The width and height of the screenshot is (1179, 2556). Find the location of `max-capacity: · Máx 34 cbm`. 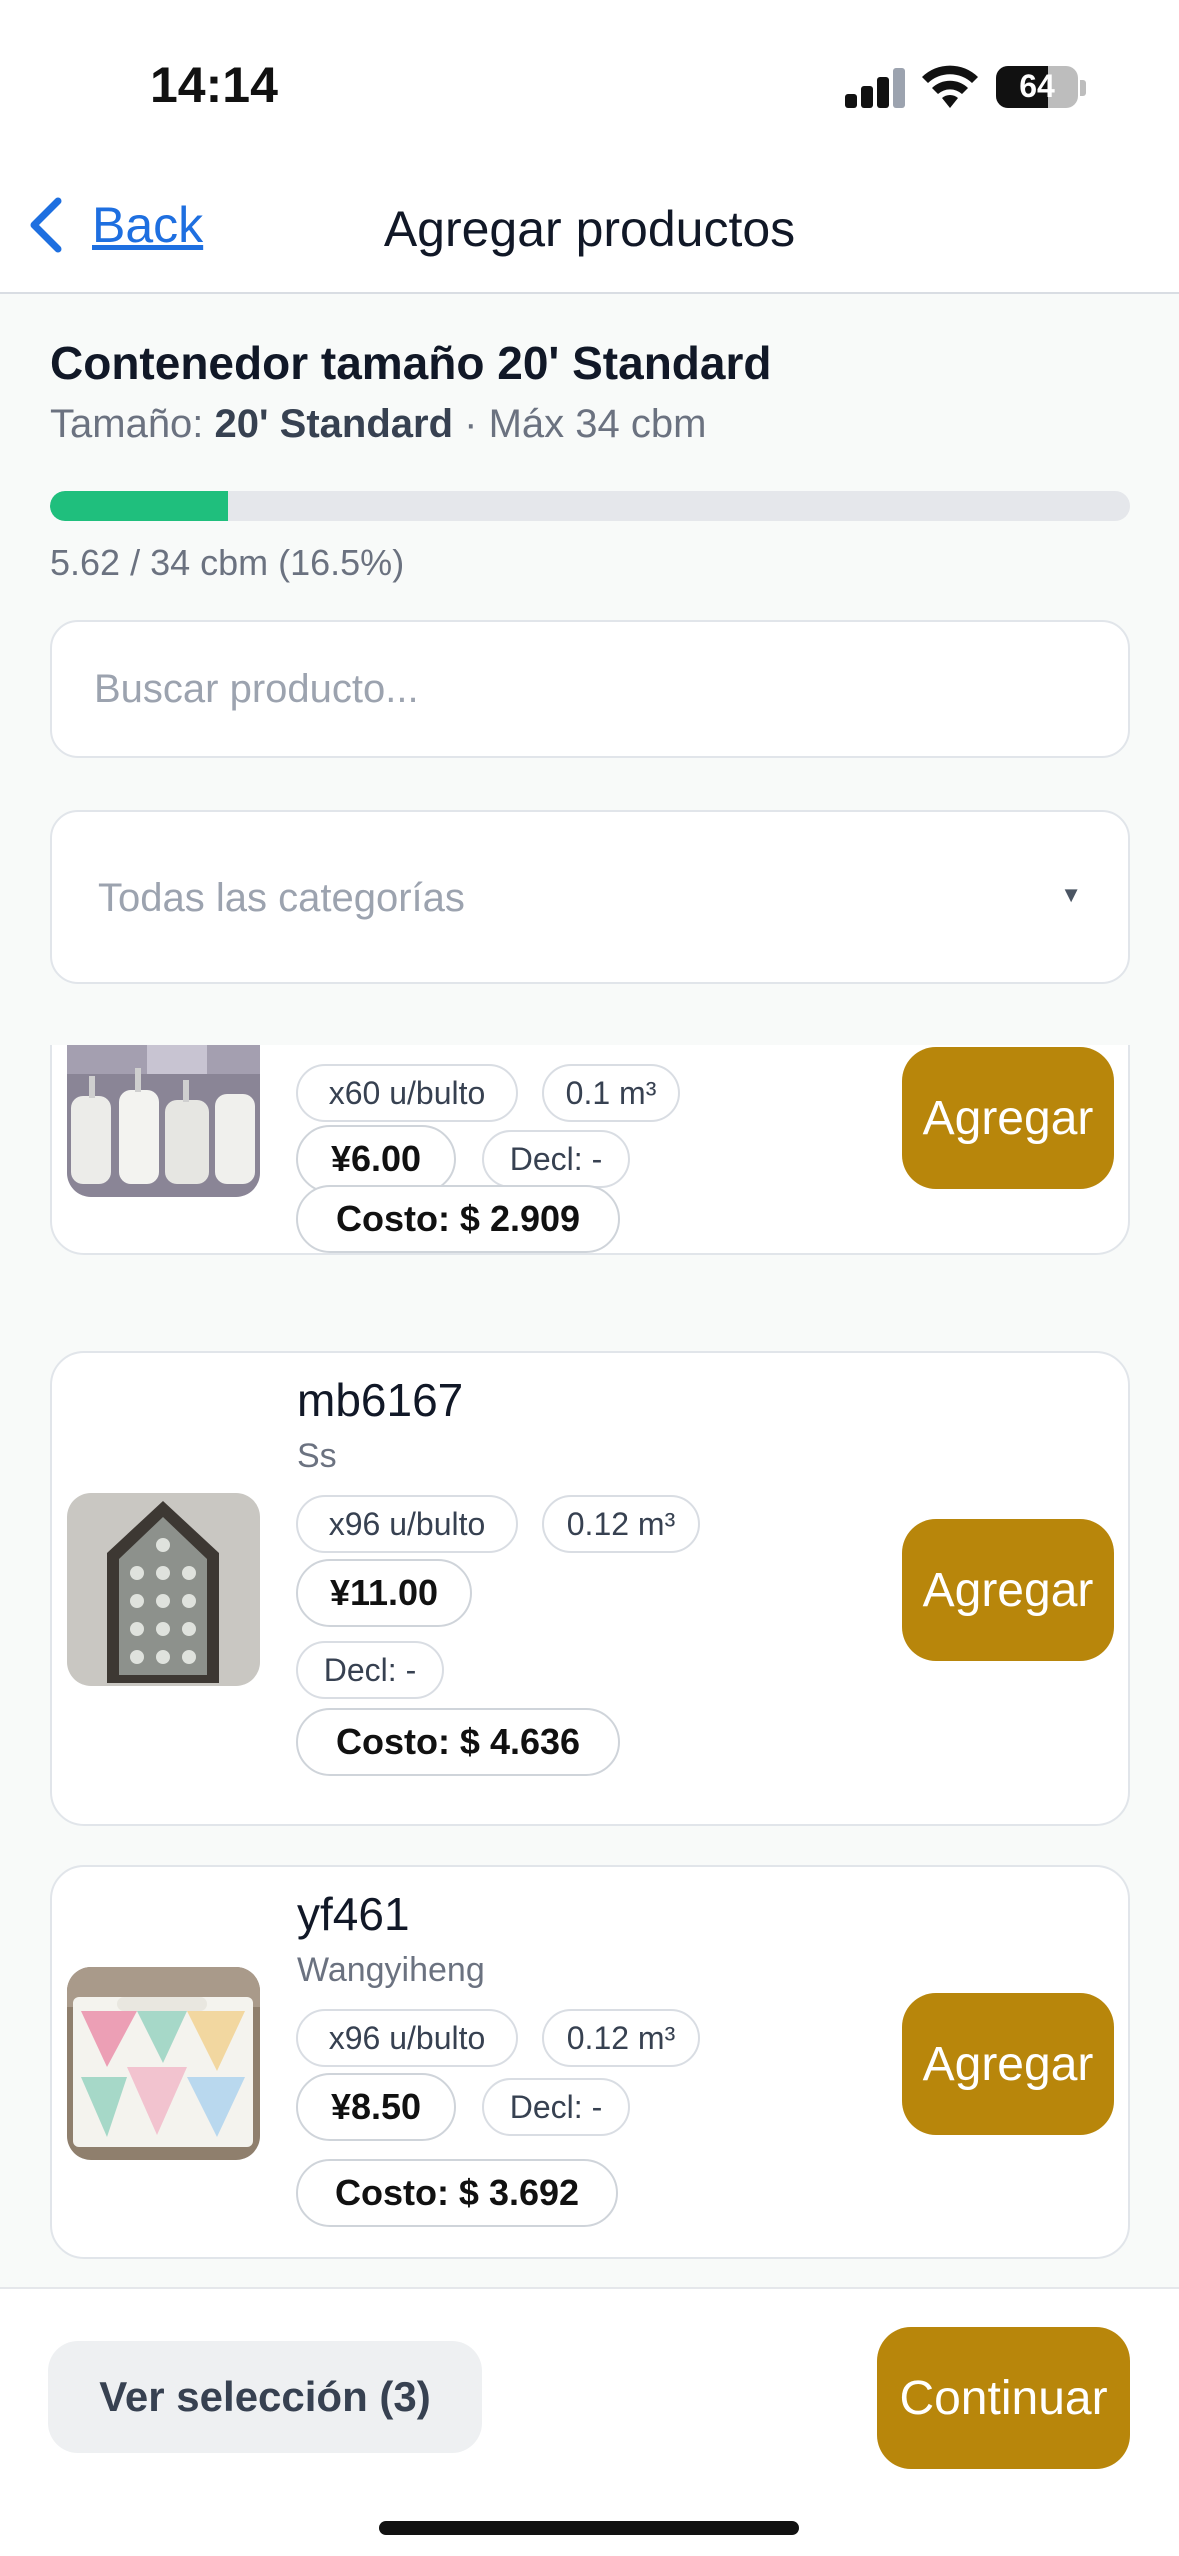

max-capacity: · Máx 34 cbm is located at coordinates (585, 424).